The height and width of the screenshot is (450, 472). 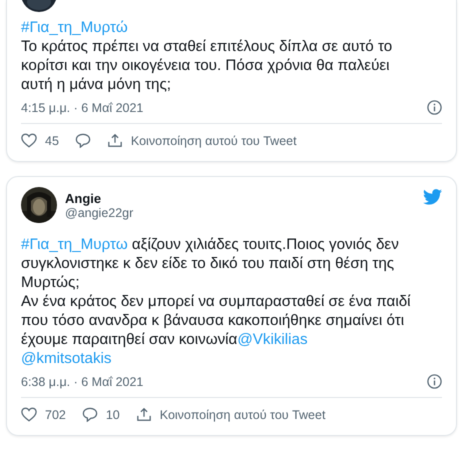 What do you see at coordinates (82, 107) in the screenshot?
I see `tweet-timestamp: 4:15 μ.μ. · 6 Μαΐ 2021` at bounding box center [82, 107].